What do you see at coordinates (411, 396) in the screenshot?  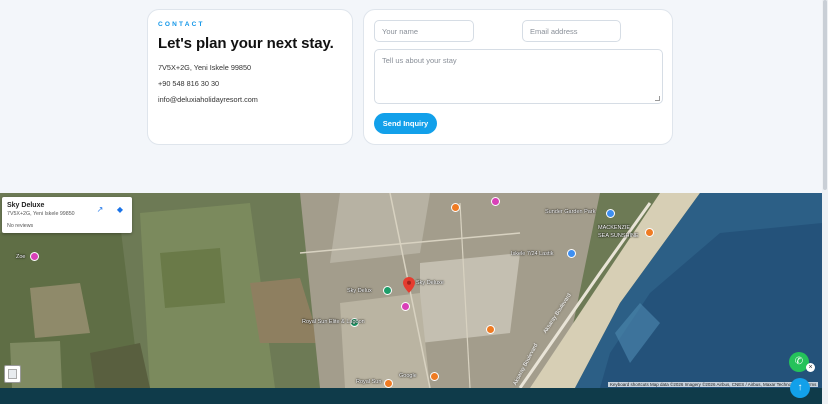 I see `footer-bar` at bounding box center [411, 396].